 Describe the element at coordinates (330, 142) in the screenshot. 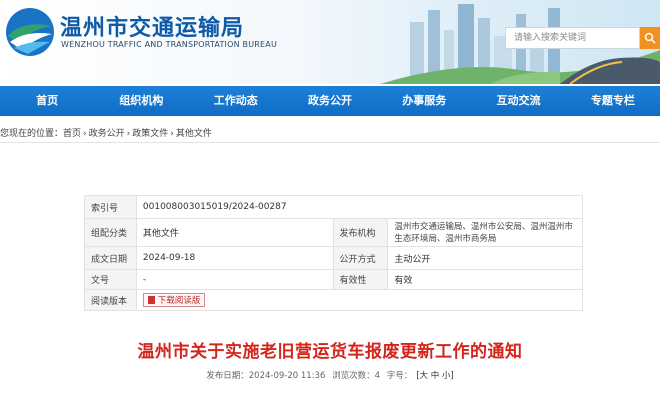

I see `breadcrumb-divider` at that location.